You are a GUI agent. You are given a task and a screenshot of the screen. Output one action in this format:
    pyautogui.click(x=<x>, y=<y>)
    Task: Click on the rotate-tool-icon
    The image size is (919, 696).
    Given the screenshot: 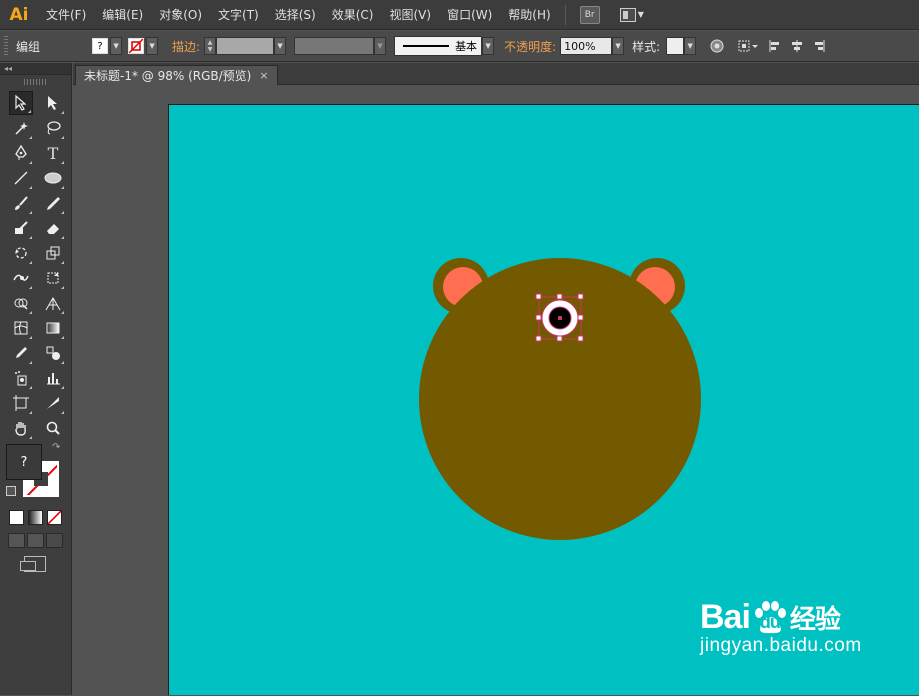 What is the action you would take?
    pyautogui.click(x=21, y=253)
    